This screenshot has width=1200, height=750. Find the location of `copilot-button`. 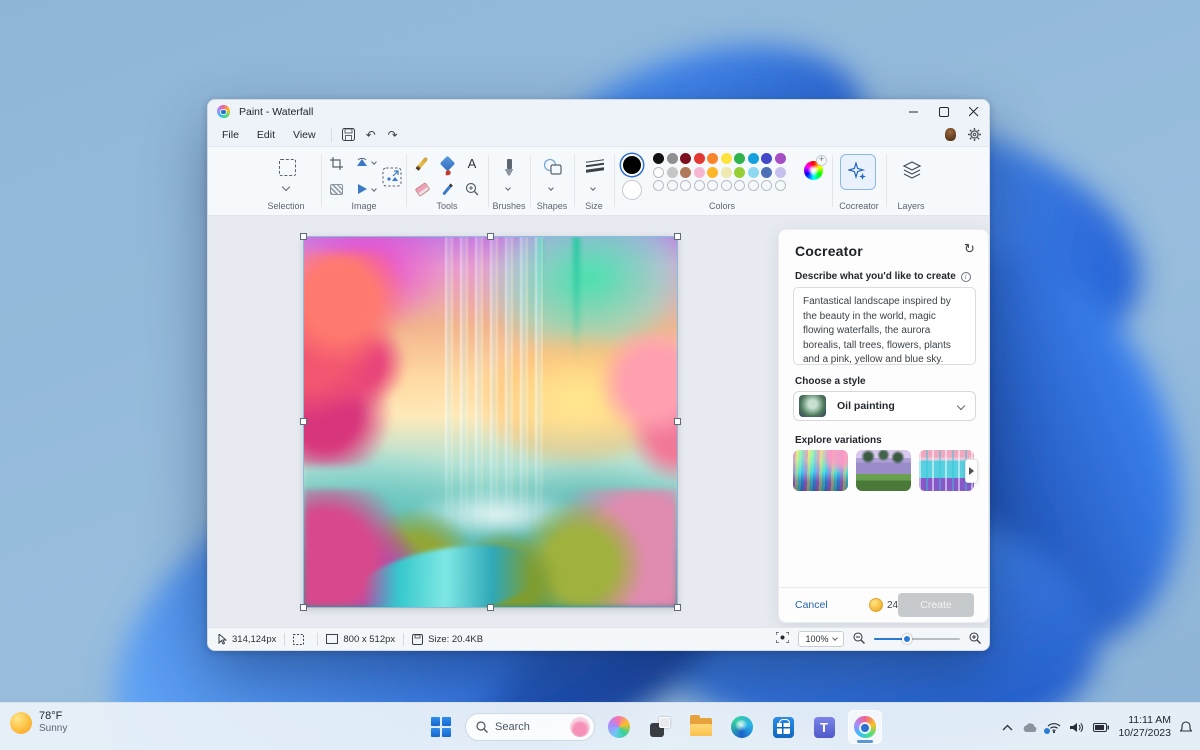

copilot-button is located at coordinates (619, 727).